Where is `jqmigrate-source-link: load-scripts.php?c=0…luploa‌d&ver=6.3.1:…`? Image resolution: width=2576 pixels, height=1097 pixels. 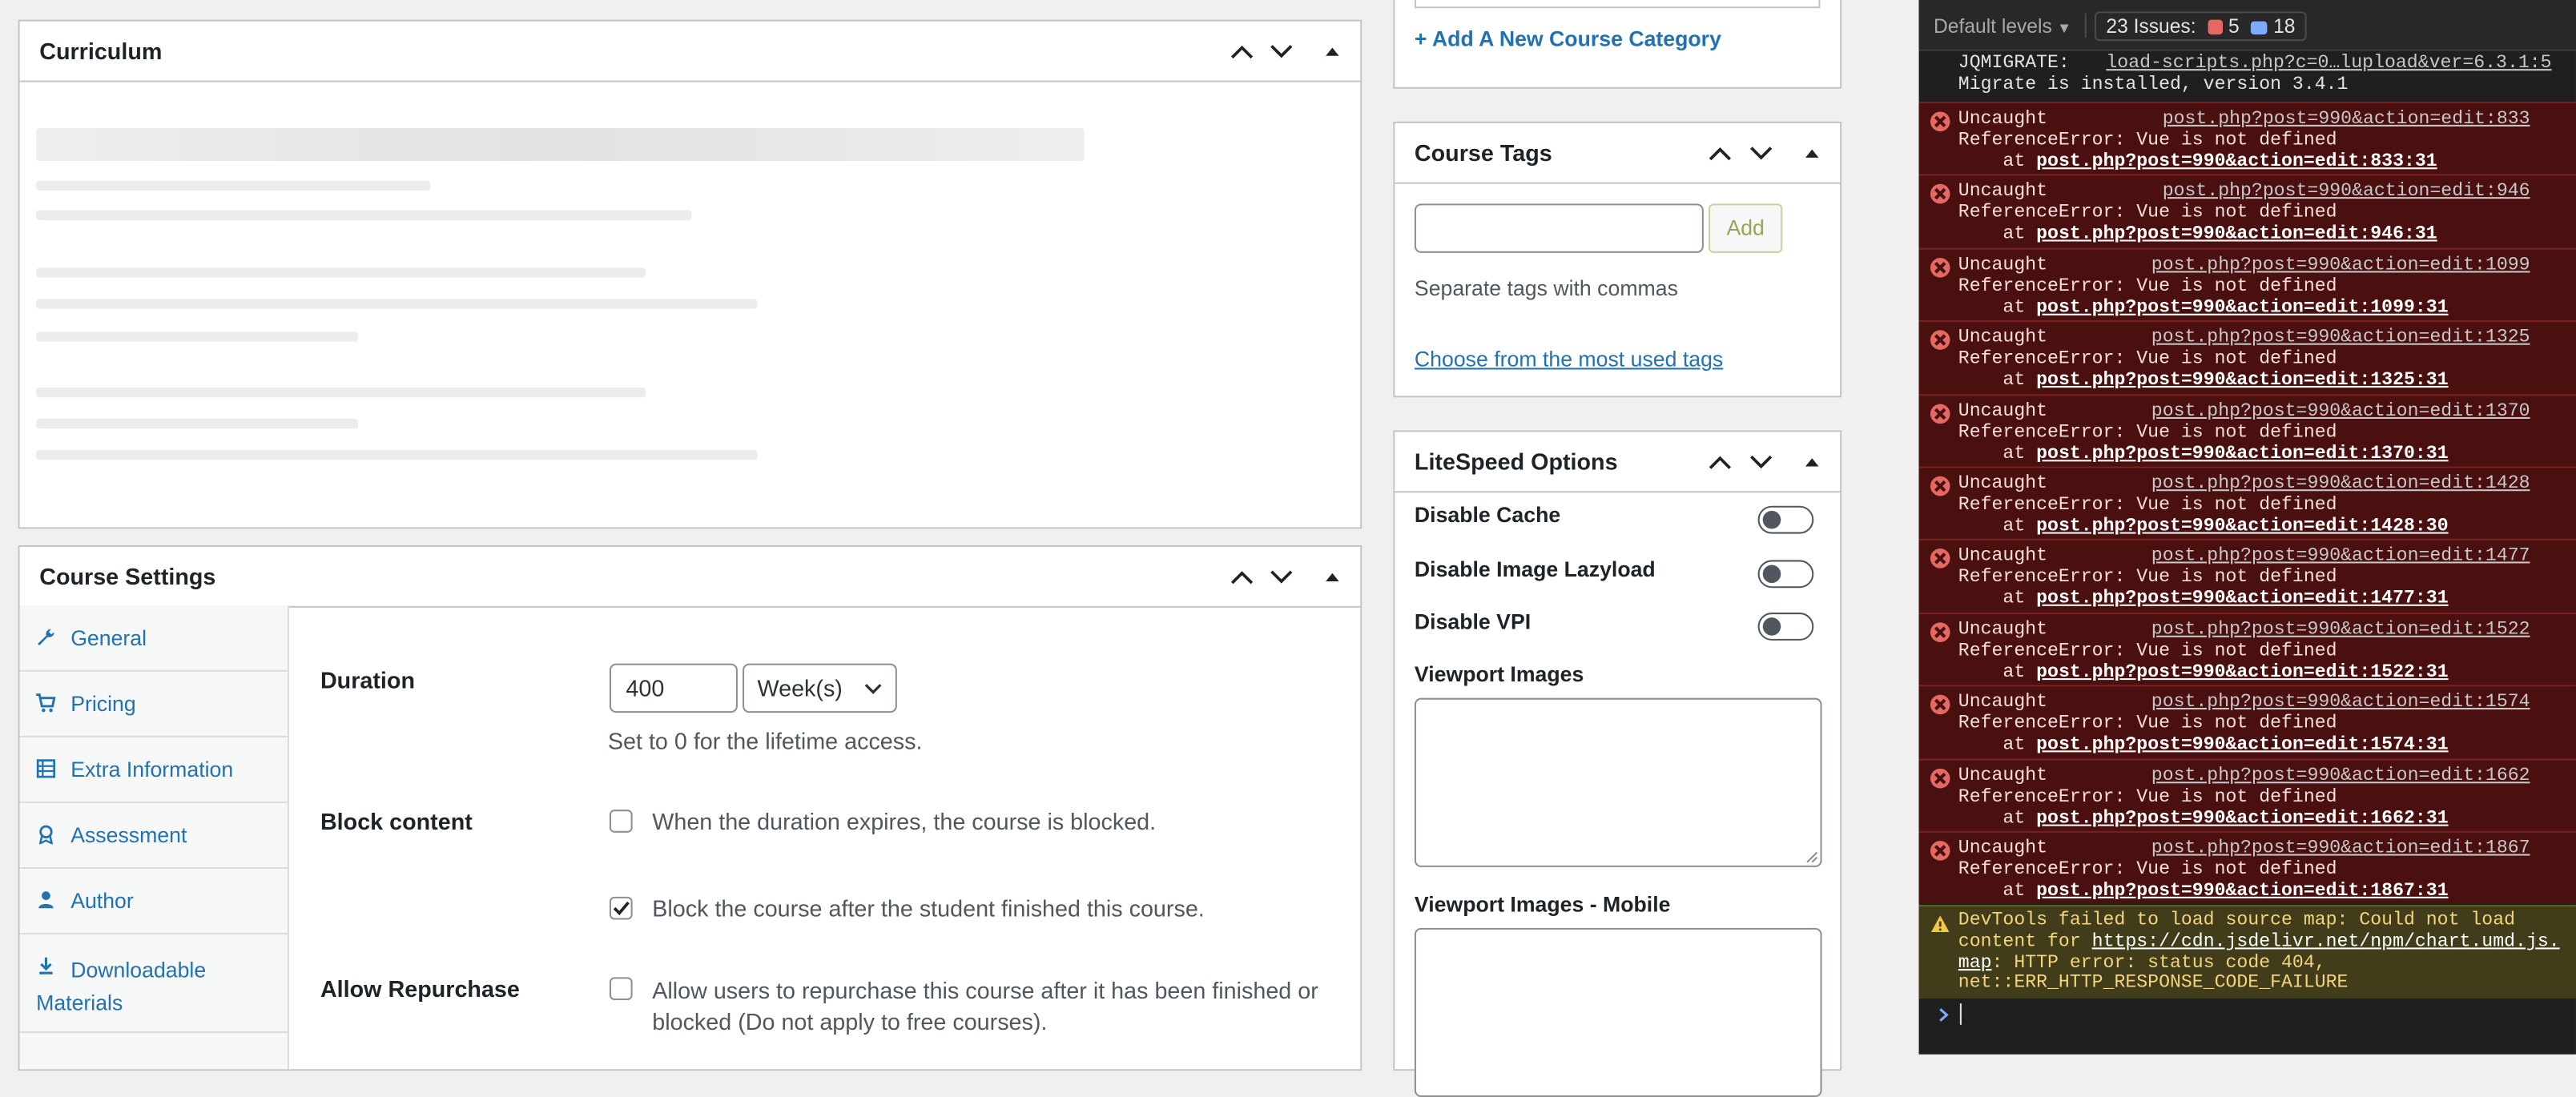
jqmigrate-source-link: load-scripts.php?c=0…luploa‌d&ver=6.3.1:… is located at coordinates (2329, 64).